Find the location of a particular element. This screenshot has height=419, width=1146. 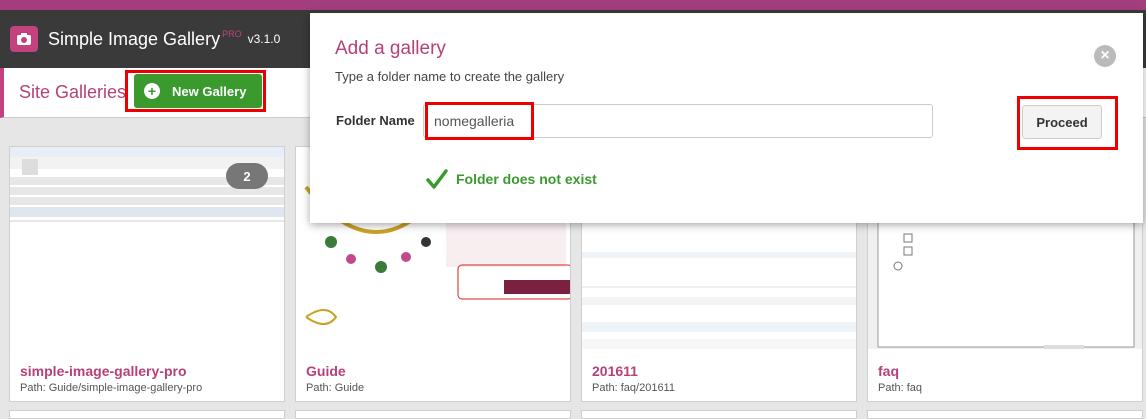

gallery-name: Guide is located at coordinates (326, 371).